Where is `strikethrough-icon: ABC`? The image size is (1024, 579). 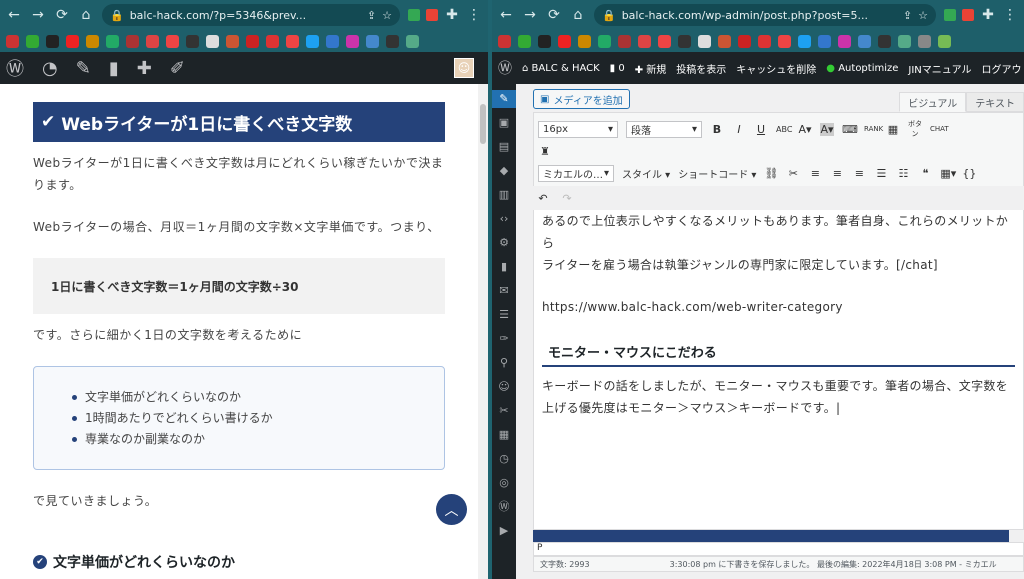 strikethrough-icon: ABC is located at coordinates (784, 129).